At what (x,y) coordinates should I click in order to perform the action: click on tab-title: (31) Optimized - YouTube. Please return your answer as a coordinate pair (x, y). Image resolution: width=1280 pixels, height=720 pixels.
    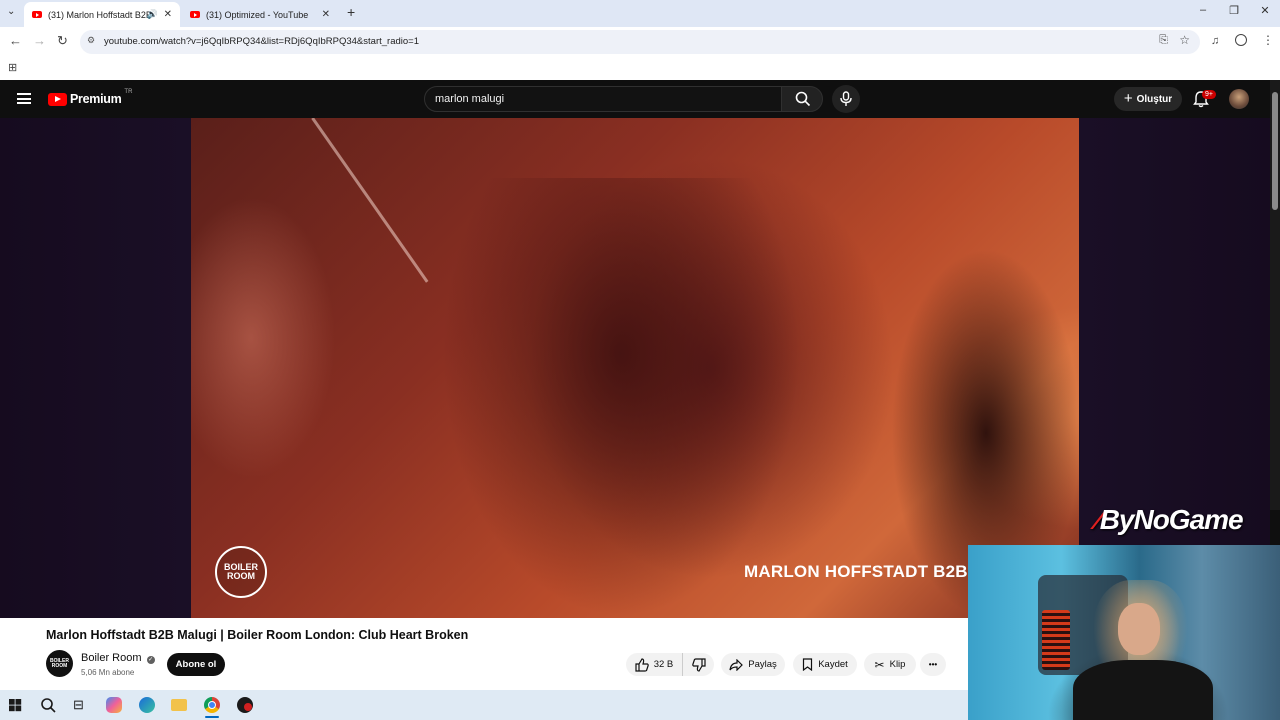
    Looking at the image, I should click on (257, 14).